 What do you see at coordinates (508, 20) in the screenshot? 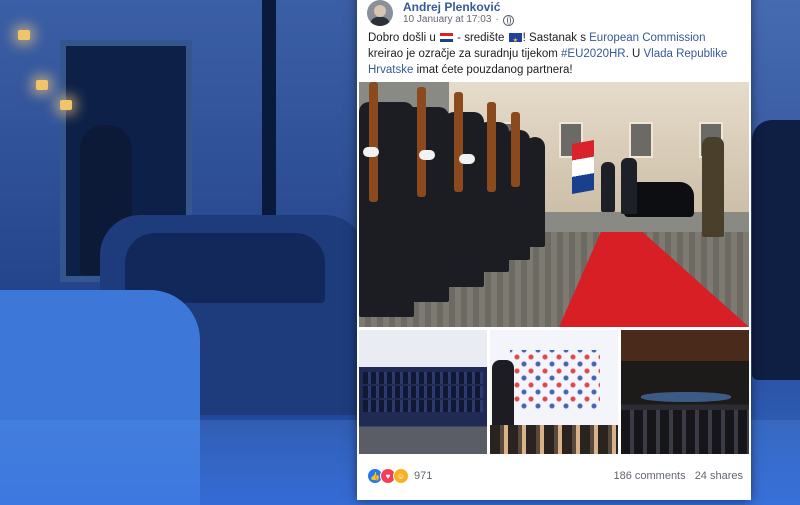
I see `globe-icon` at bounding box center [508, 20].